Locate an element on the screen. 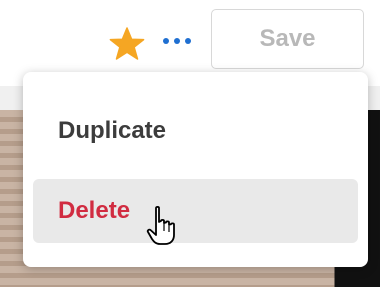 The height and width of the screenshot is (287, 380). hand-pointer-icon is located at coordinates (160, 225).